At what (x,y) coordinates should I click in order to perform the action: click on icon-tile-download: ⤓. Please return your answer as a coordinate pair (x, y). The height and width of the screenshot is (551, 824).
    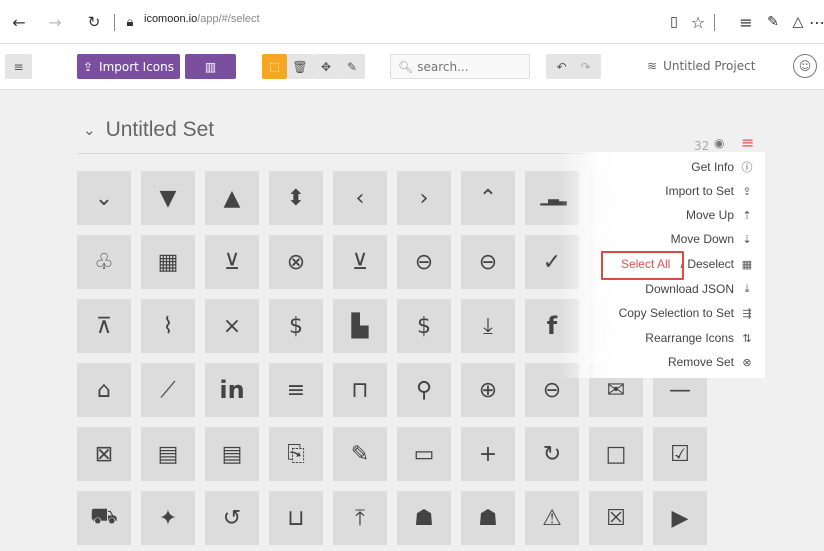
    Looking at the image, I should click on (488, 326).